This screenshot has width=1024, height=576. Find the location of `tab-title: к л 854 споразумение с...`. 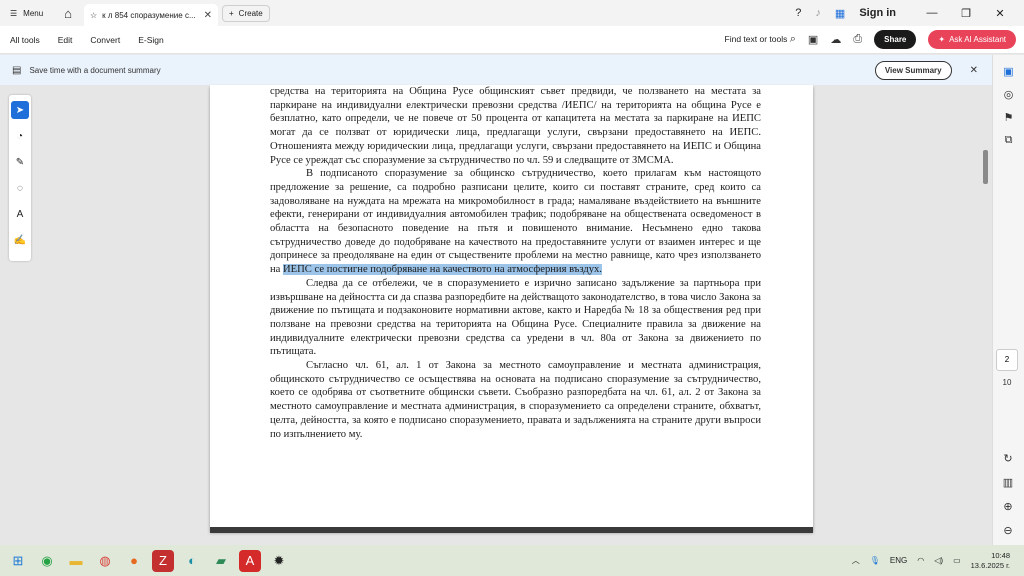

tab-title: к л 854 споразумение с... is located at coordinates (149, 15).